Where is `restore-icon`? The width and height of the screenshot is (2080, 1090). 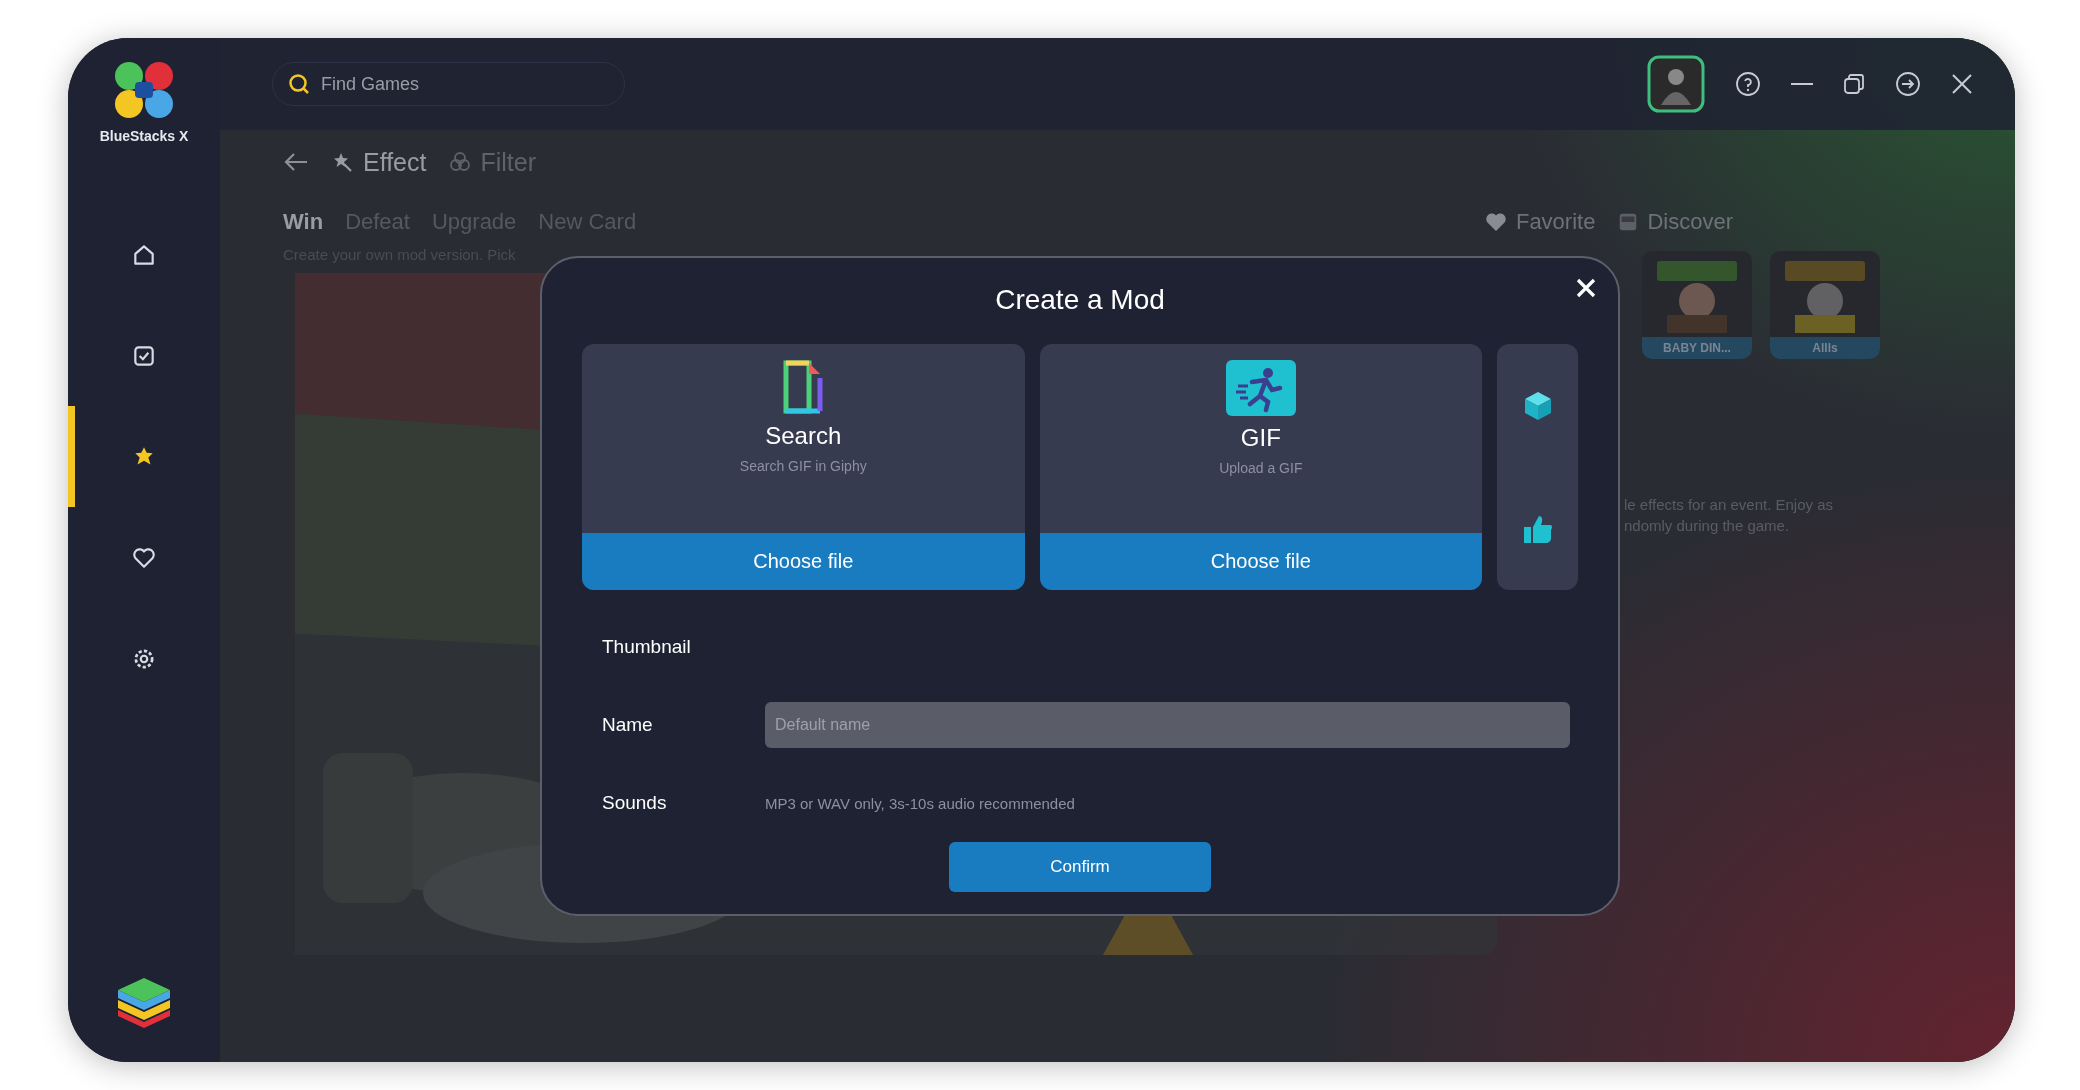
restore-icon is located at coordinates (1854, 84).